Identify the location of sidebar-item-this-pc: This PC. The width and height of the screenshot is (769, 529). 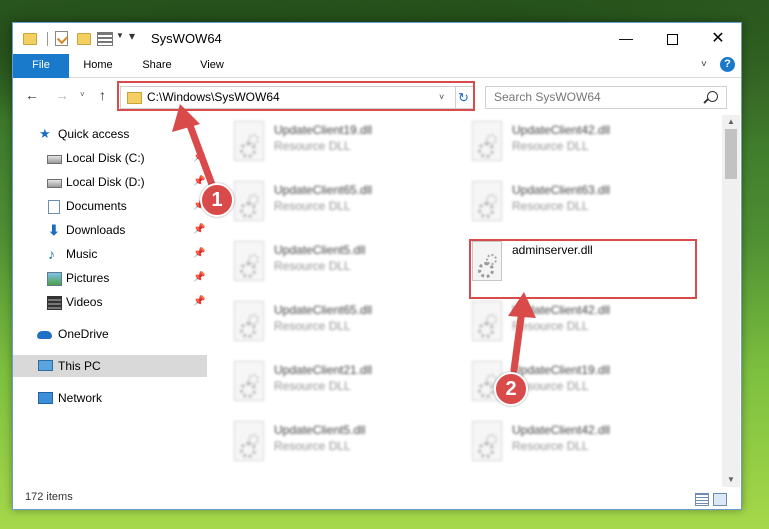
(110, 366).